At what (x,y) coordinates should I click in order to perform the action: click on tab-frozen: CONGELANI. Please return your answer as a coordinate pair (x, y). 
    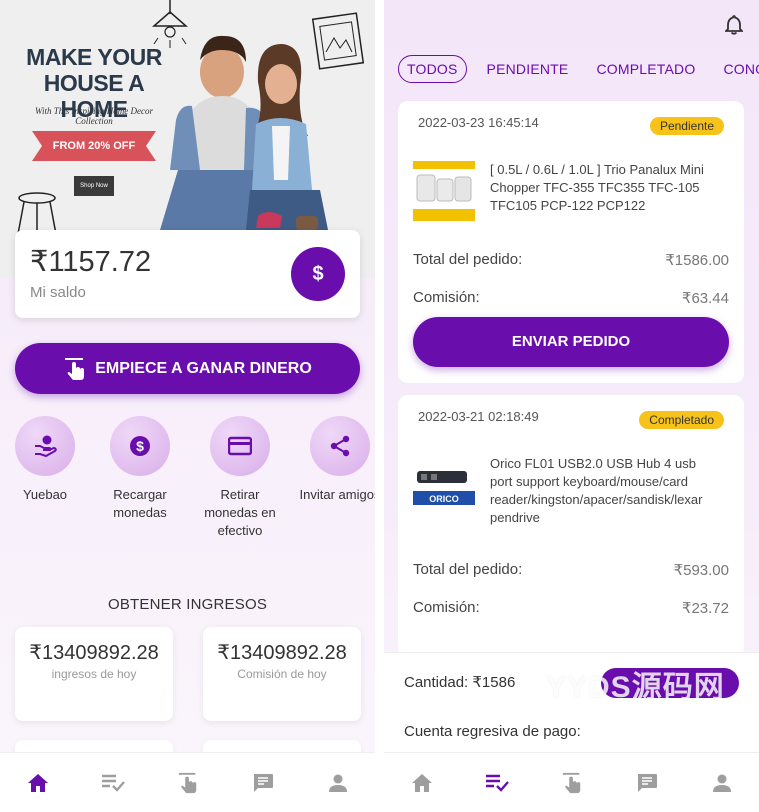
    Looking at the image, I should click on (737, 69).